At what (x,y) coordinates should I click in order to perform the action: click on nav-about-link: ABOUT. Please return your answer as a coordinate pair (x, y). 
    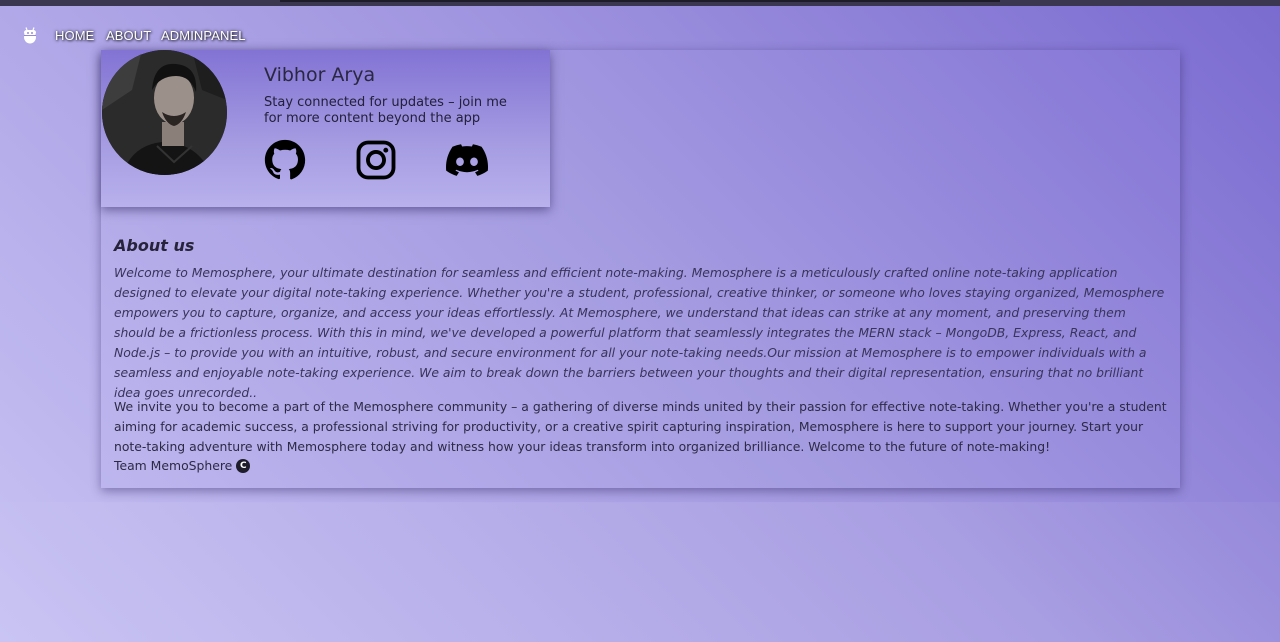
    Looking at the image, I should click on (128, 35).